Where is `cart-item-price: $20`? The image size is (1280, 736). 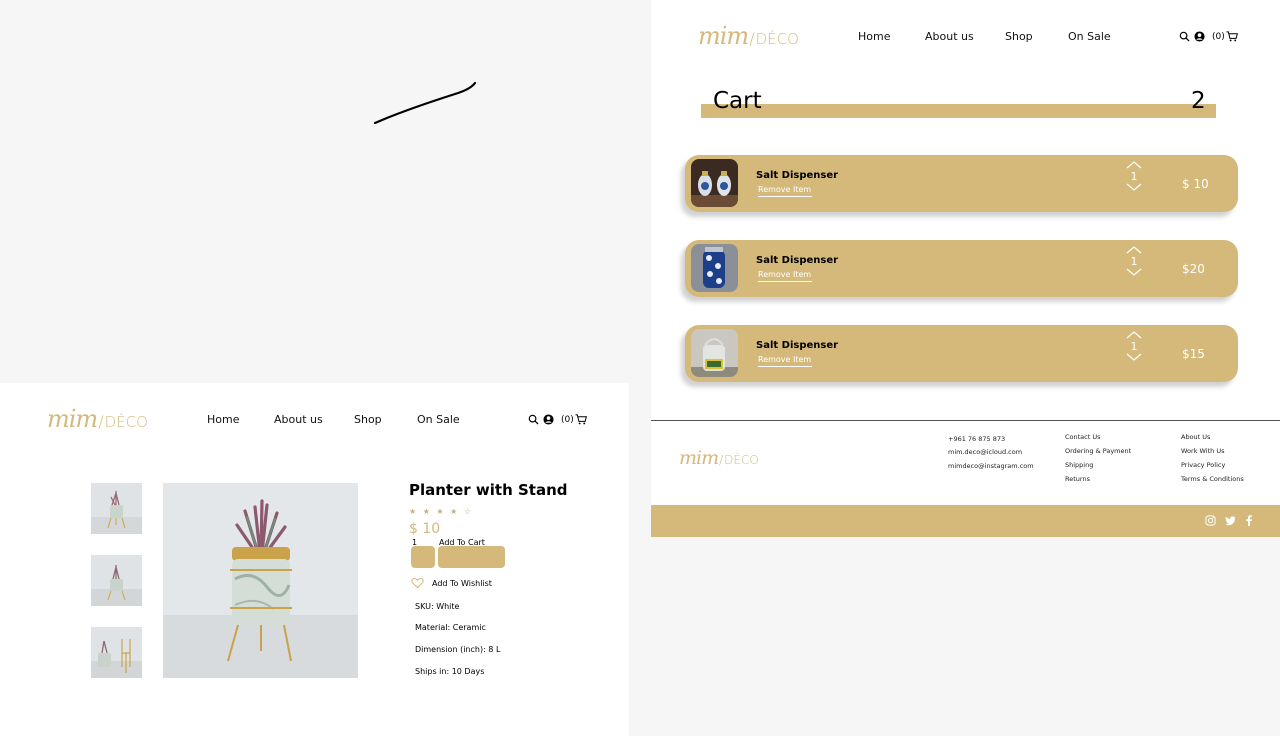
cart-item-price: $20 is located at coordinates (1193, 269).